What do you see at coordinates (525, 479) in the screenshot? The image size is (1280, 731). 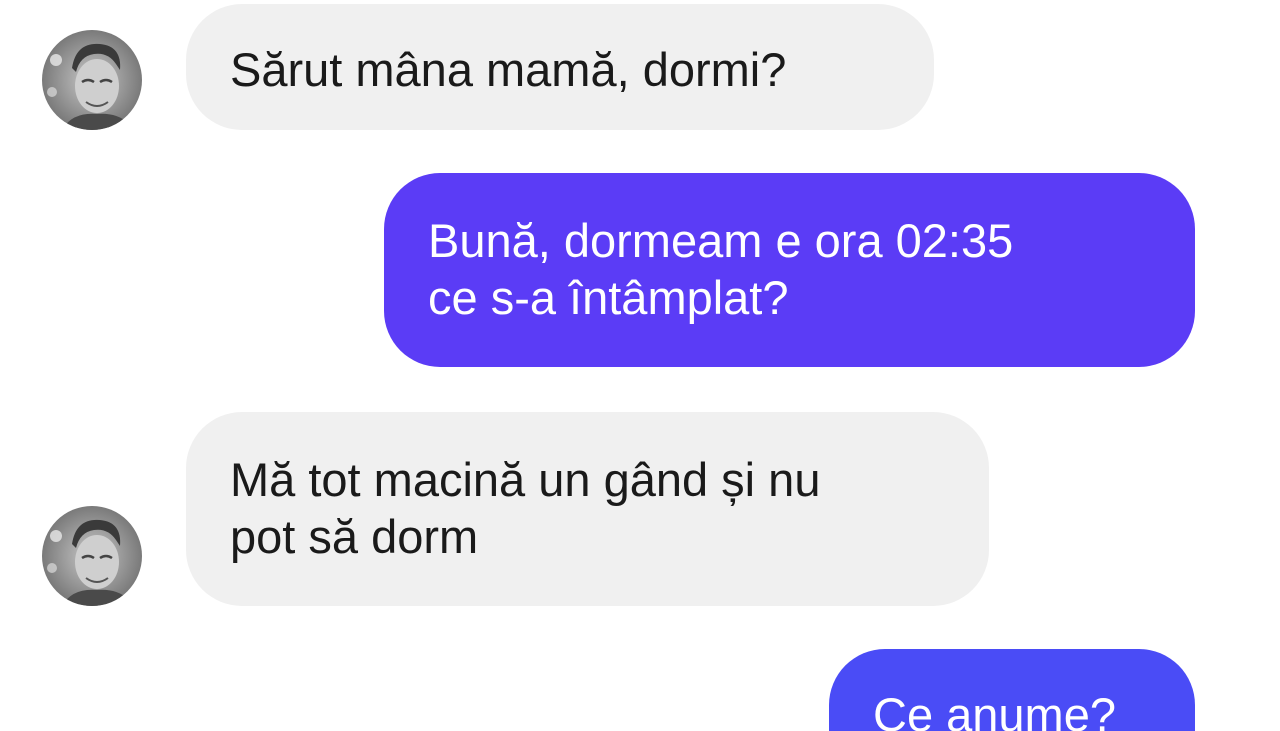 I see `message-text-line-1: Mă tot macină un gând și nu` at bounding box center [525, 479].